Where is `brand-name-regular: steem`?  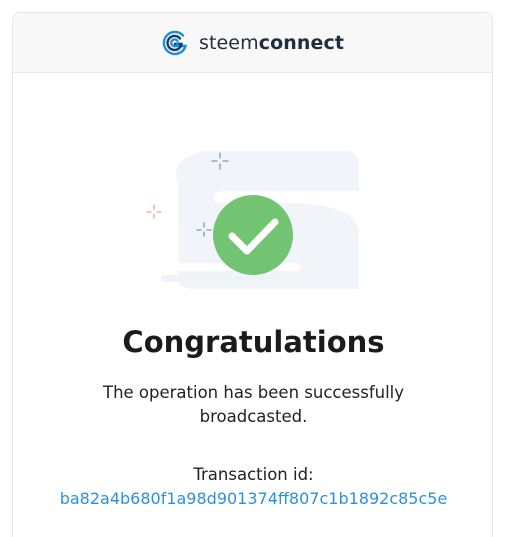
brand-name-regular: steem is located at coordinates (228, 42).